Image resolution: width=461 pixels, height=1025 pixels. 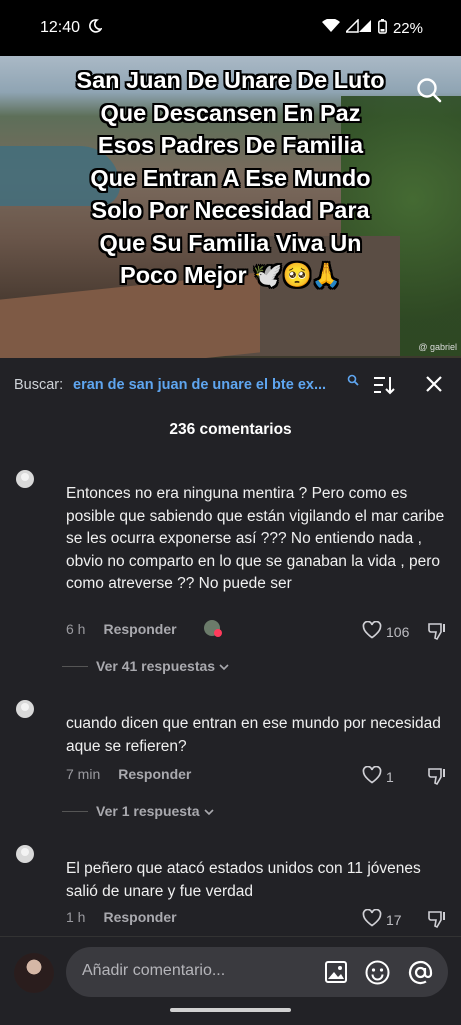 I want to click on like-count: 106, so click(x=398, y=631).